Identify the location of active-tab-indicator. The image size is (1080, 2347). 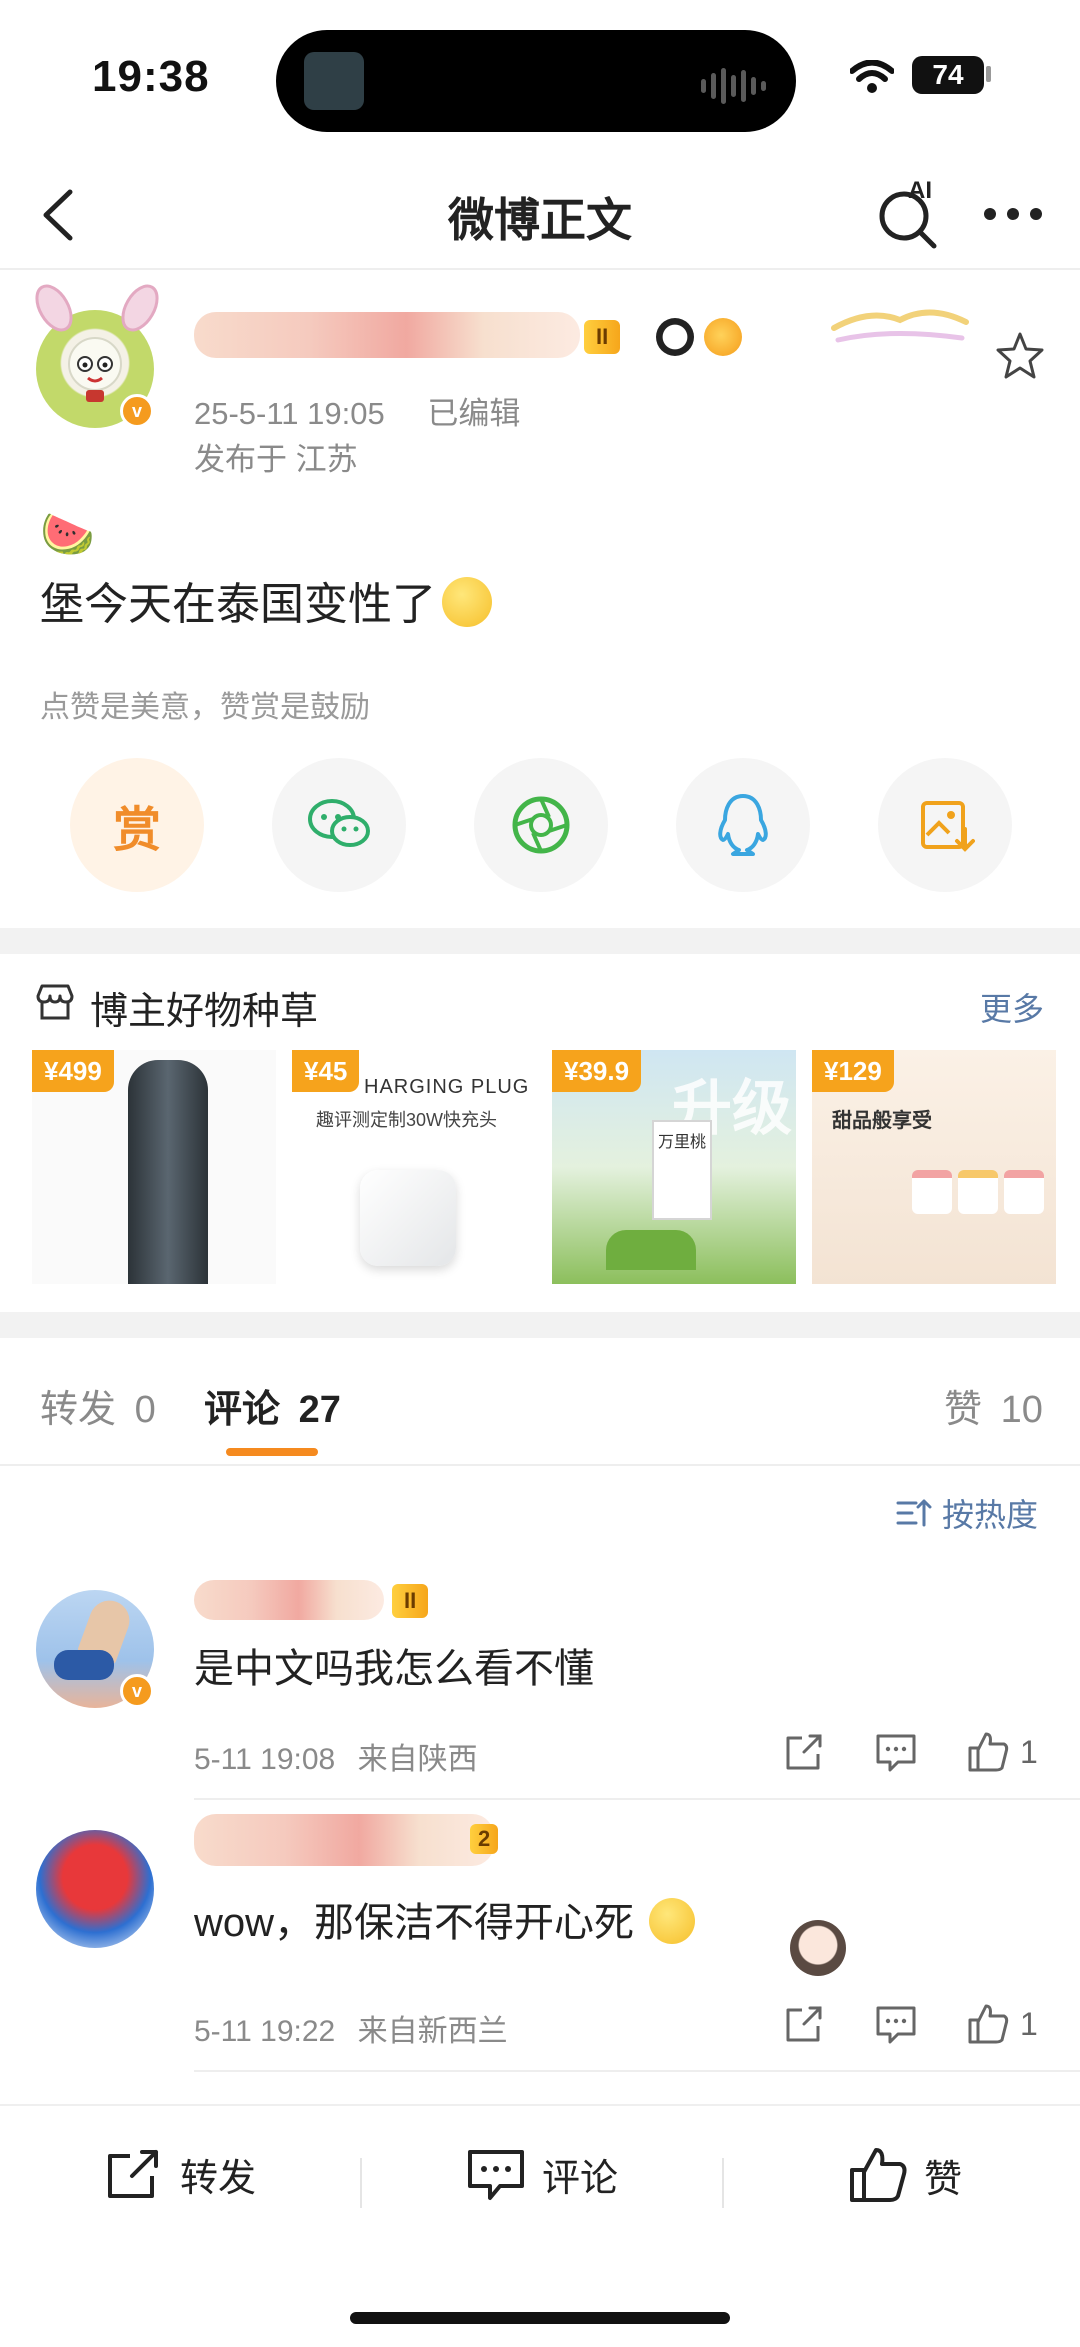
(272, 1452).